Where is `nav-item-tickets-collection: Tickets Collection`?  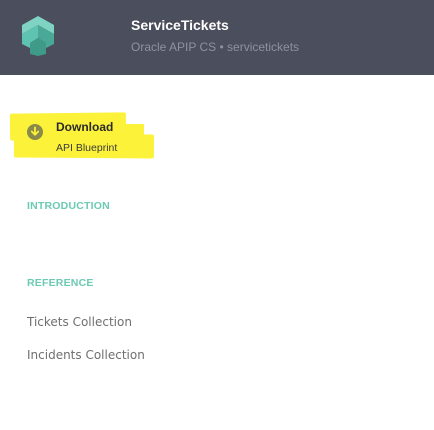
nav-item-tickets-collection: Tickets Collection is located at coordinates (79, 322).